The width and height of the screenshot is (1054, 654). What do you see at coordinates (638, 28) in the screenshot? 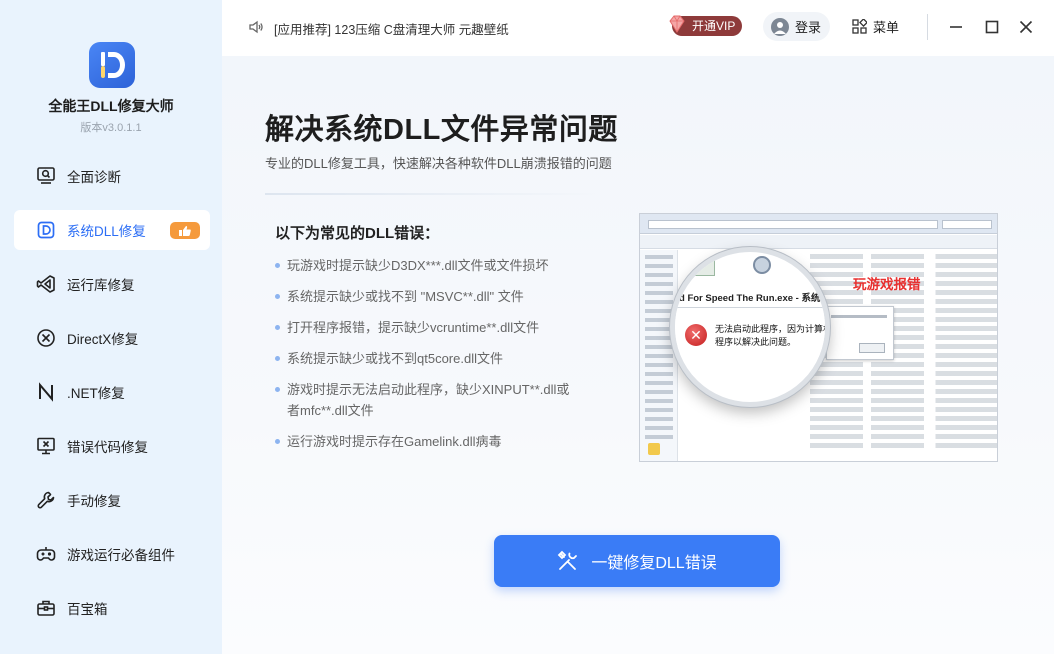
I see `title-bar: [应用推荐] 123压缩 C盘清理大师 元趣壁纸 开通VIP 登录 菜单` at bounding box center [638, 28].